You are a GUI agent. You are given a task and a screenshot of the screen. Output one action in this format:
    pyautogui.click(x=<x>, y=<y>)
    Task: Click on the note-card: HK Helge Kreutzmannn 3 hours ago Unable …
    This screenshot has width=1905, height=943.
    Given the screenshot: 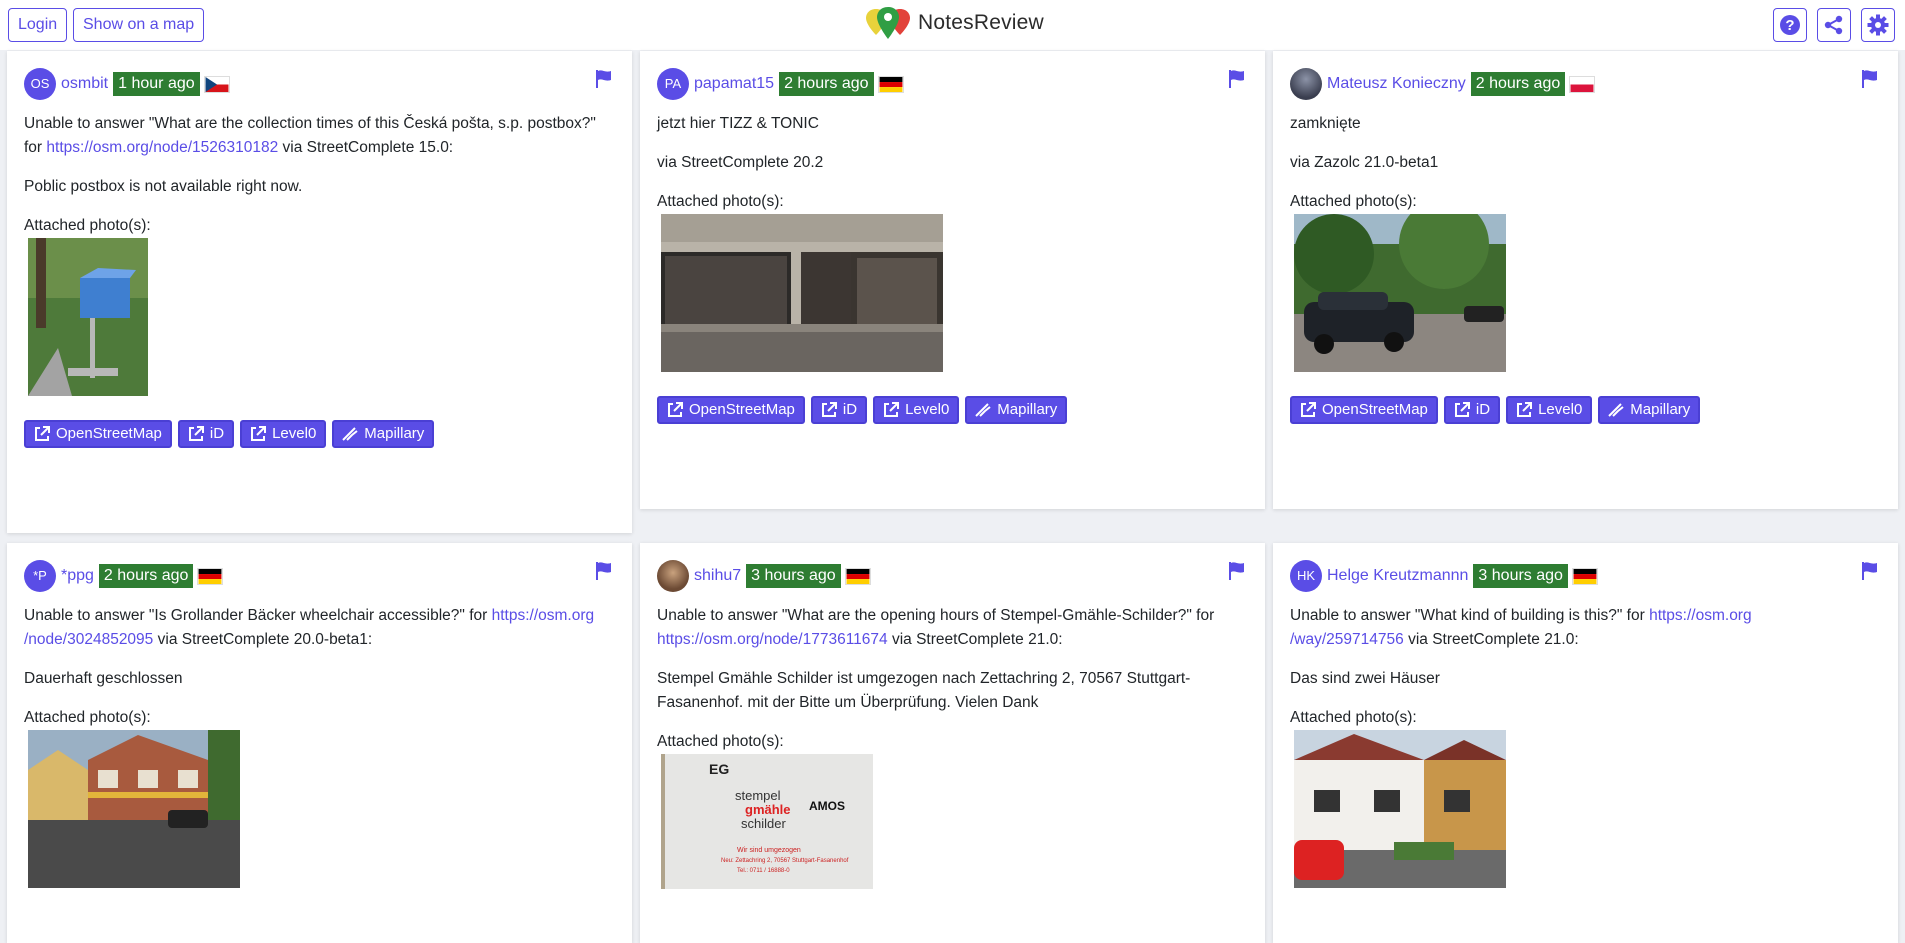 What is the action you would take?
    pyautogui.click(x=1585, y=743)
    